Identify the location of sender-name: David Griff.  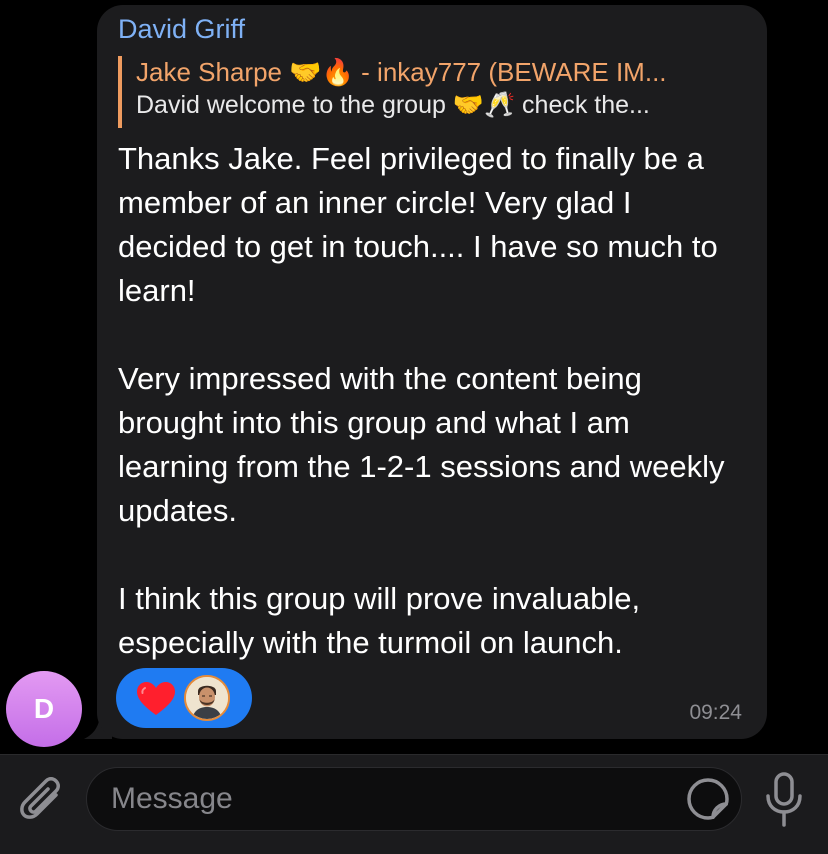
(181, 29).